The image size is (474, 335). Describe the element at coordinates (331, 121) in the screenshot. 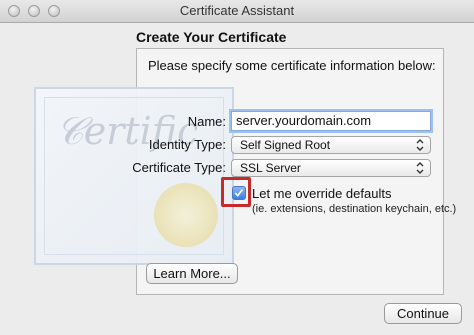

I see `name-field: server.yourdomain.com` at that location.